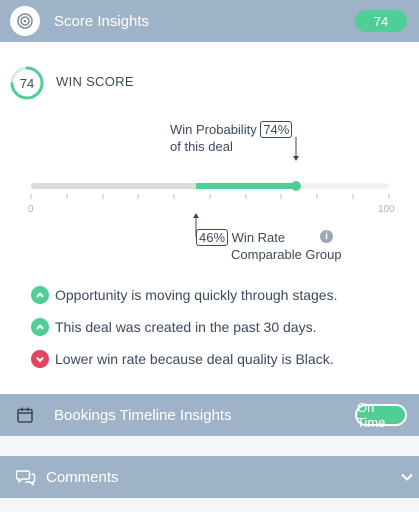 The height and width of the screenshot is (512, 419). I want to click on info-icon: i, so click(326, 236).